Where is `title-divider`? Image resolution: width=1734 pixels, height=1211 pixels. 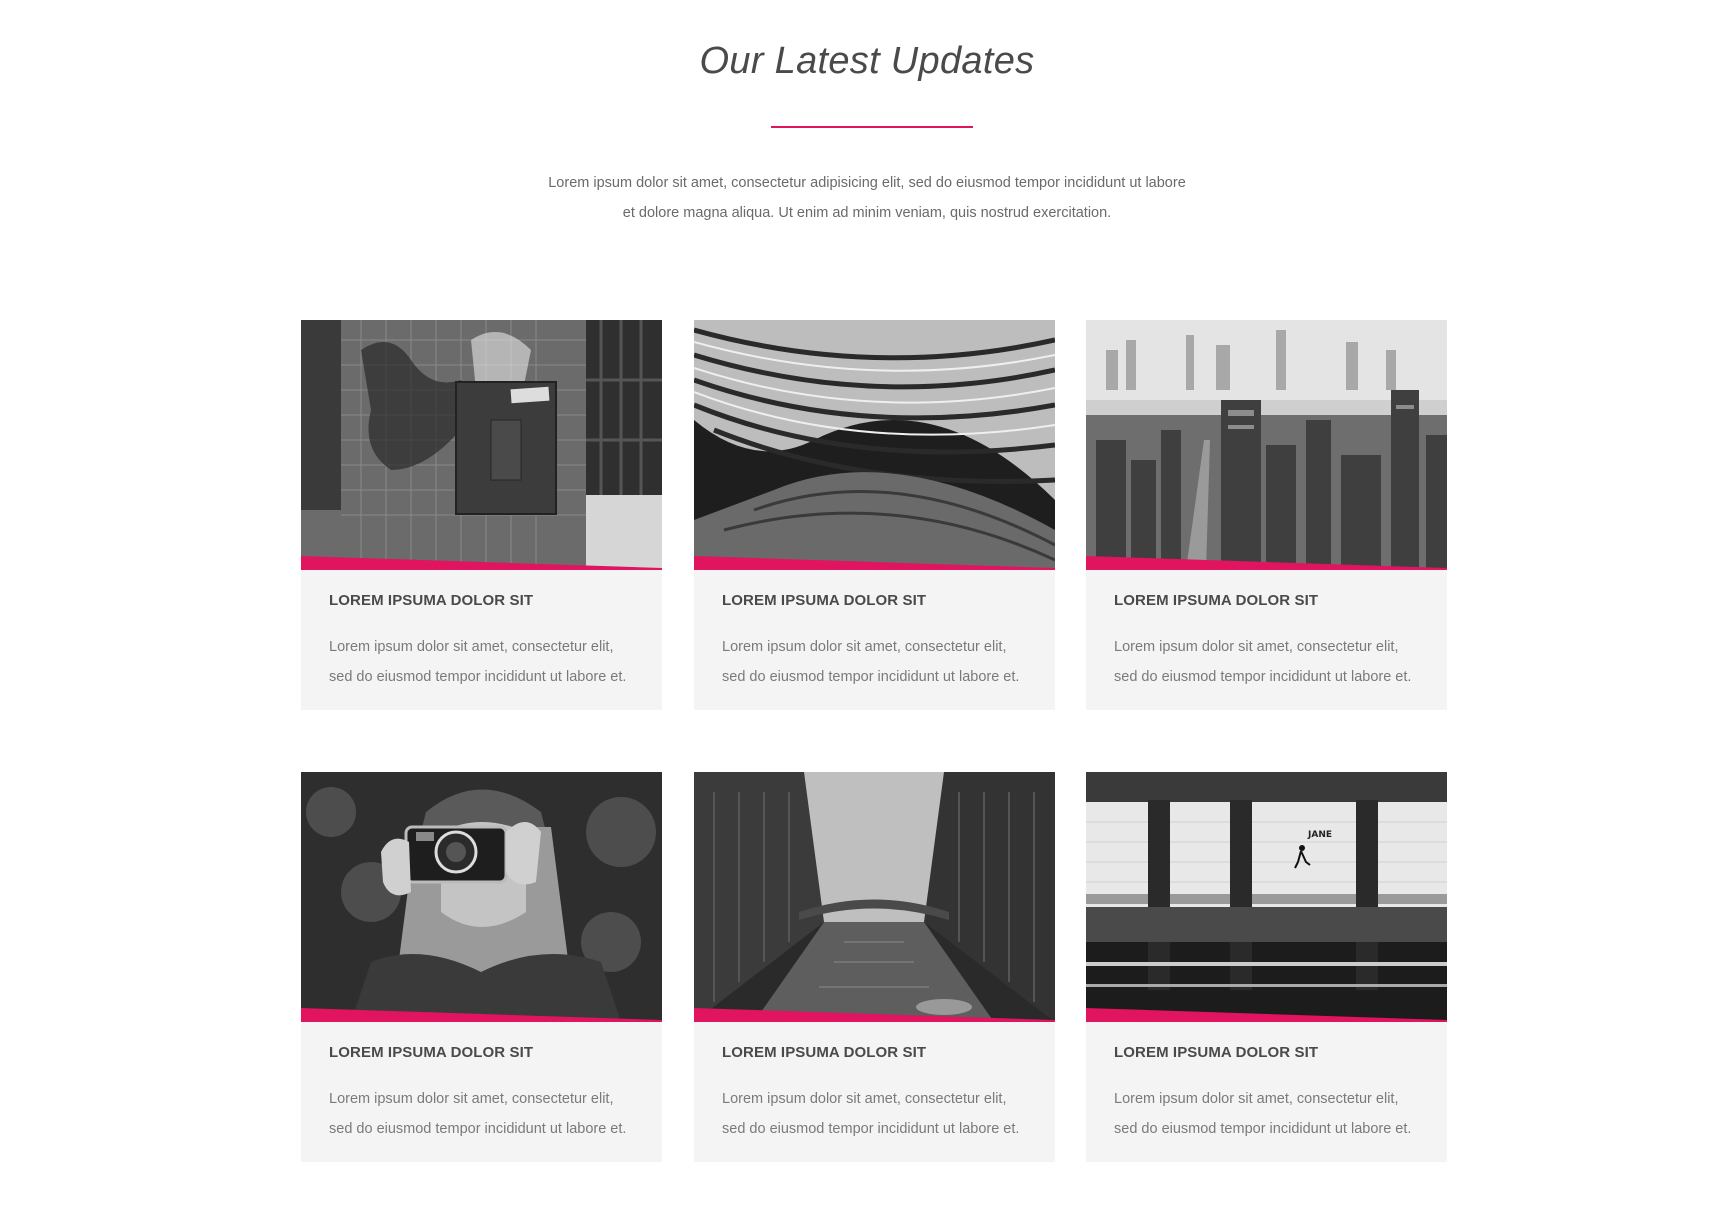
title-divider is located at coordinates (872, 127).